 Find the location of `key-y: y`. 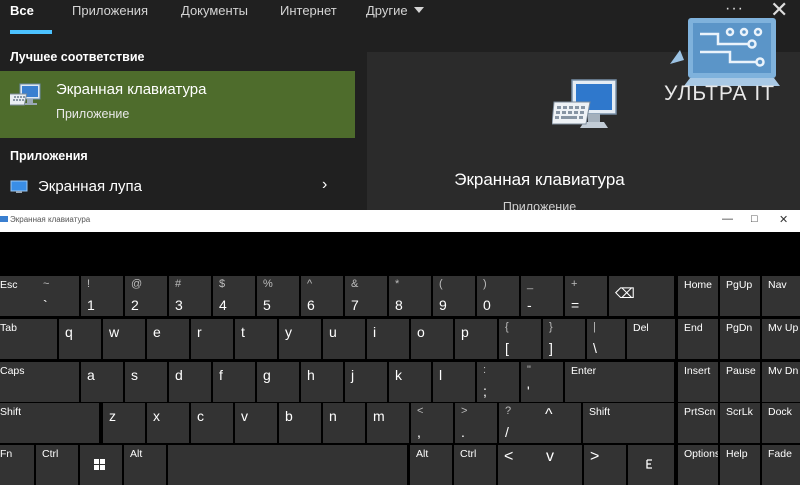

key-y: y is located at coordinates (300, 339).